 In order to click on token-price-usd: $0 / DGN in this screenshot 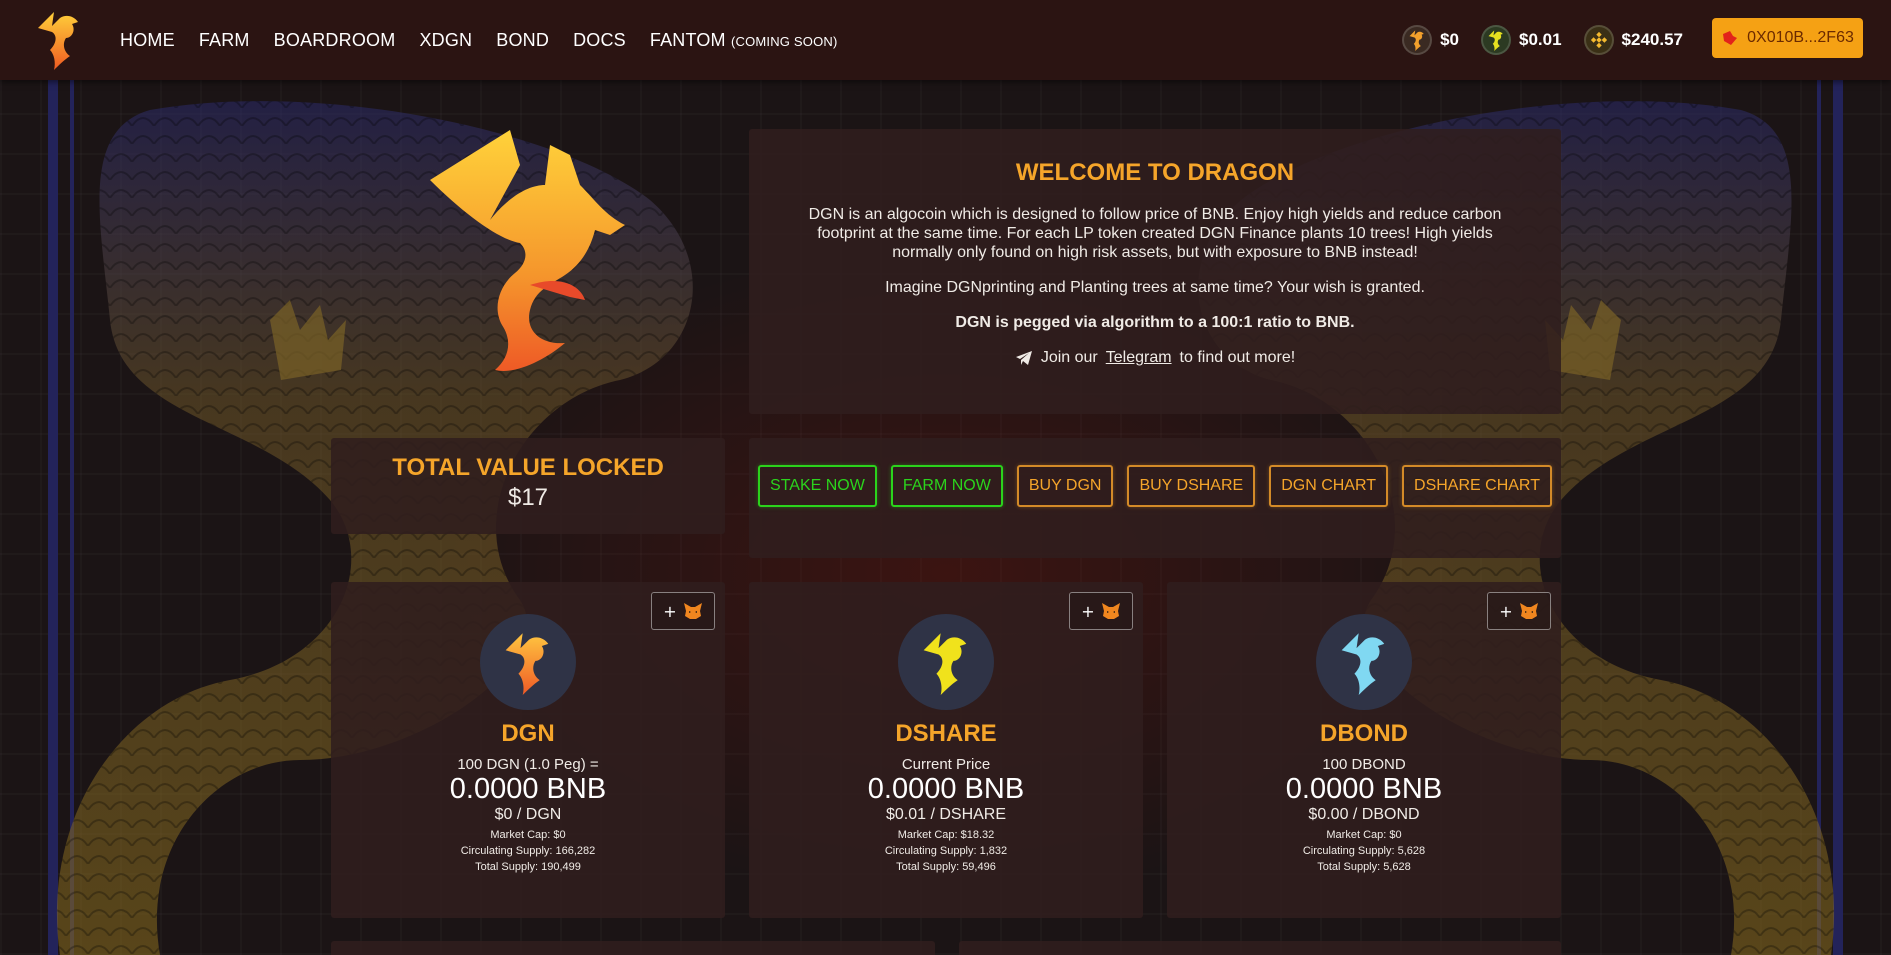, I will do `click(528, 814)`.